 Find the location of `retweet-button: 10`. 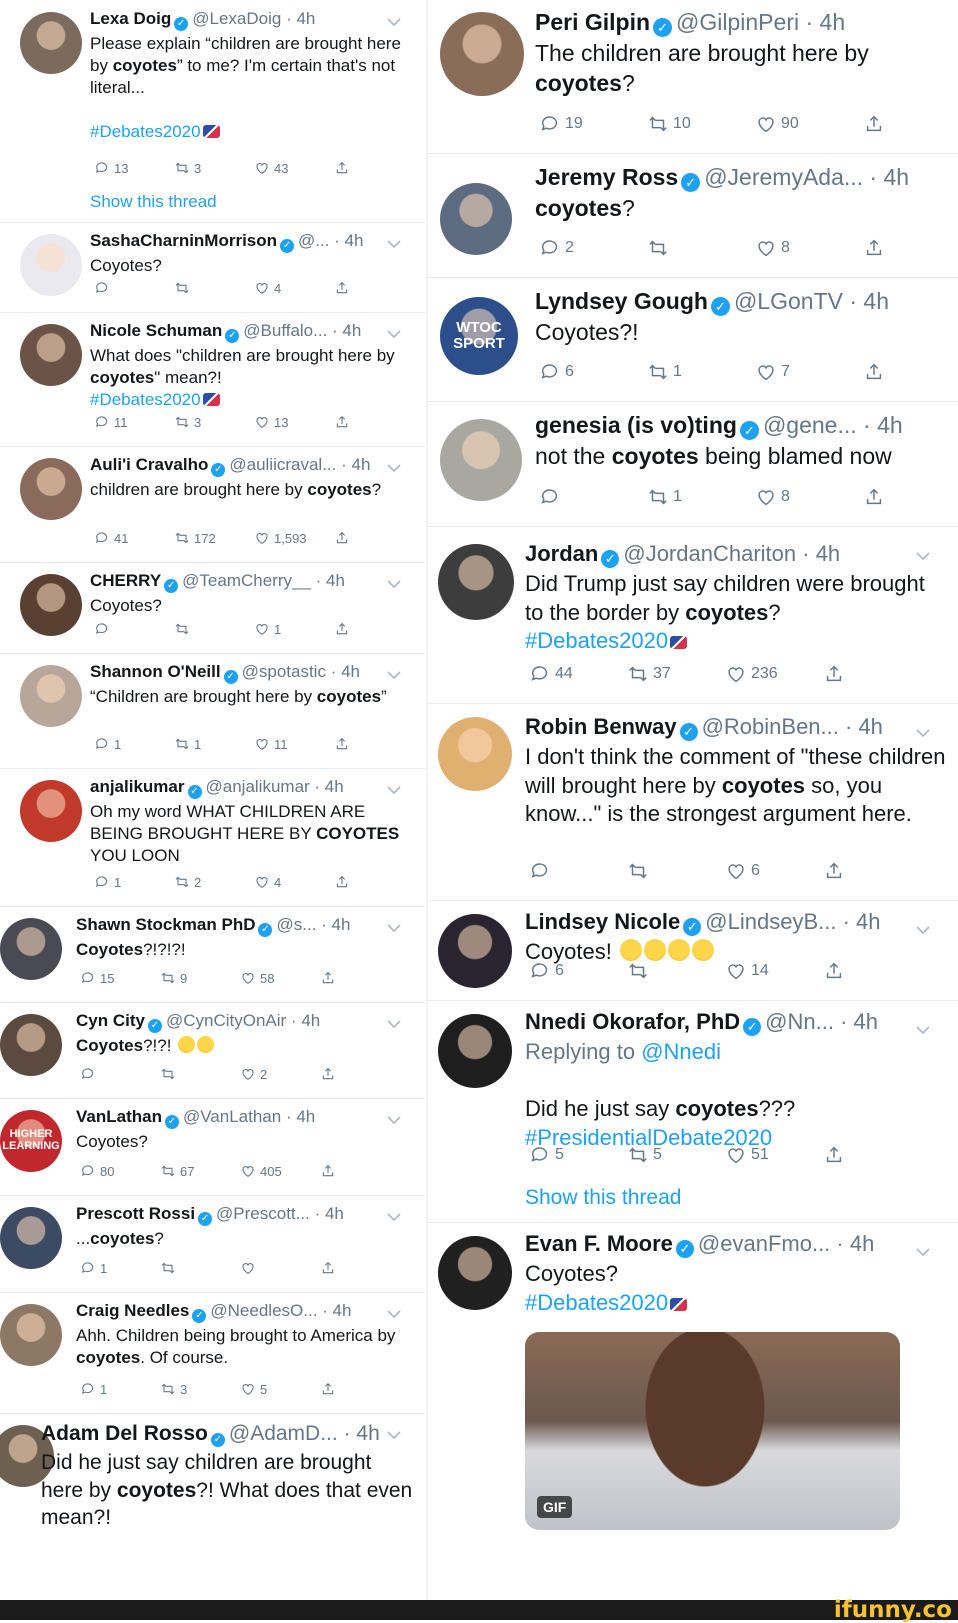

retweet-button: 10 is located at coordinates (697, 124).